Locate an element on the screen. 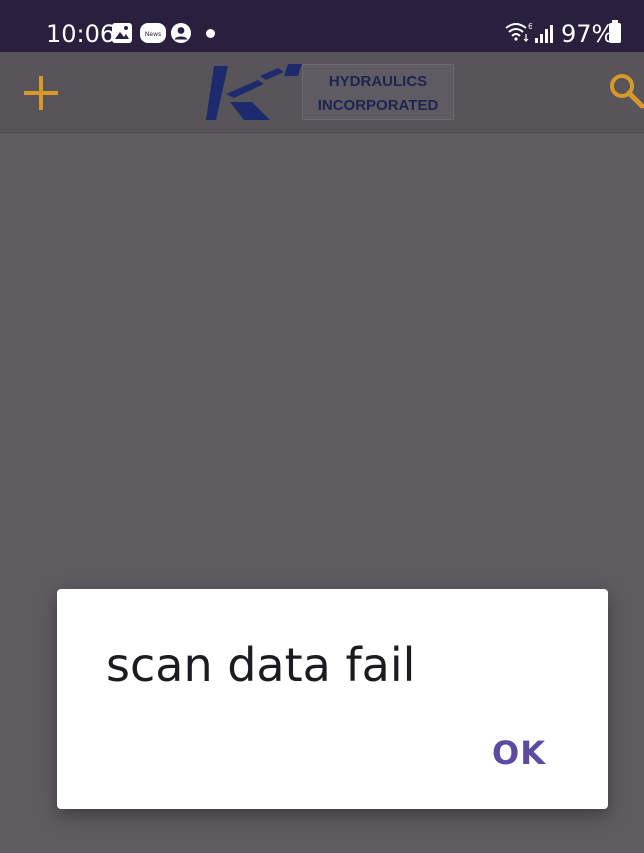 The height and width of the screenshot is (853, 644). gallery-icon is located at coordinates (122, 35).